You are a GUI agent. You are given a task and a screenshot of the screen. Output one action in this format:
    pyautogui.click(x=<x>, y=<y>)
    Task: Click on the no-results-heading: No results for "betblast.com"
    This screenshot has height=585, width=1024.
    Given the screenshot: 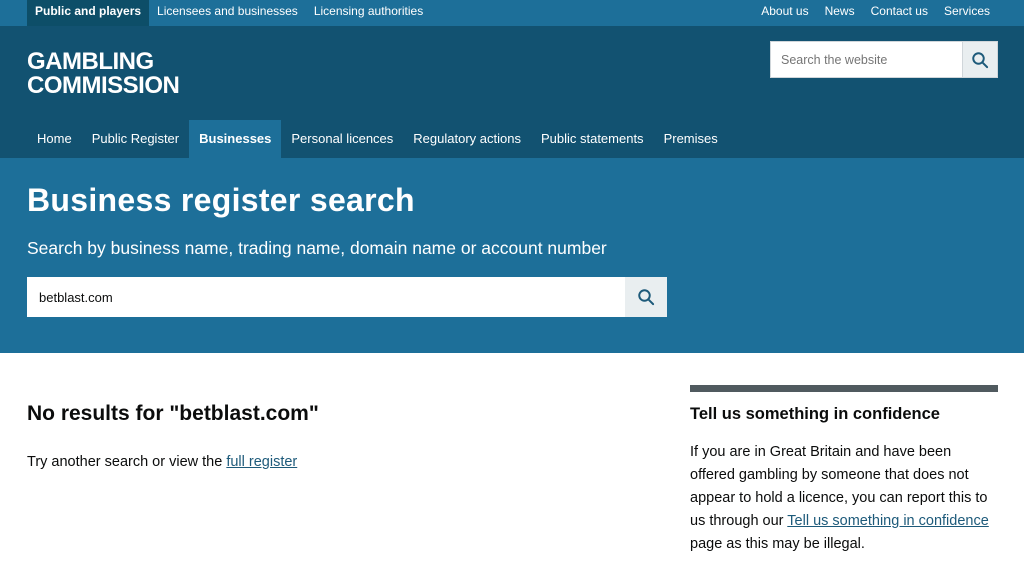 What is the action you would take?
    pyautogui.click(x=173, y=413)
    